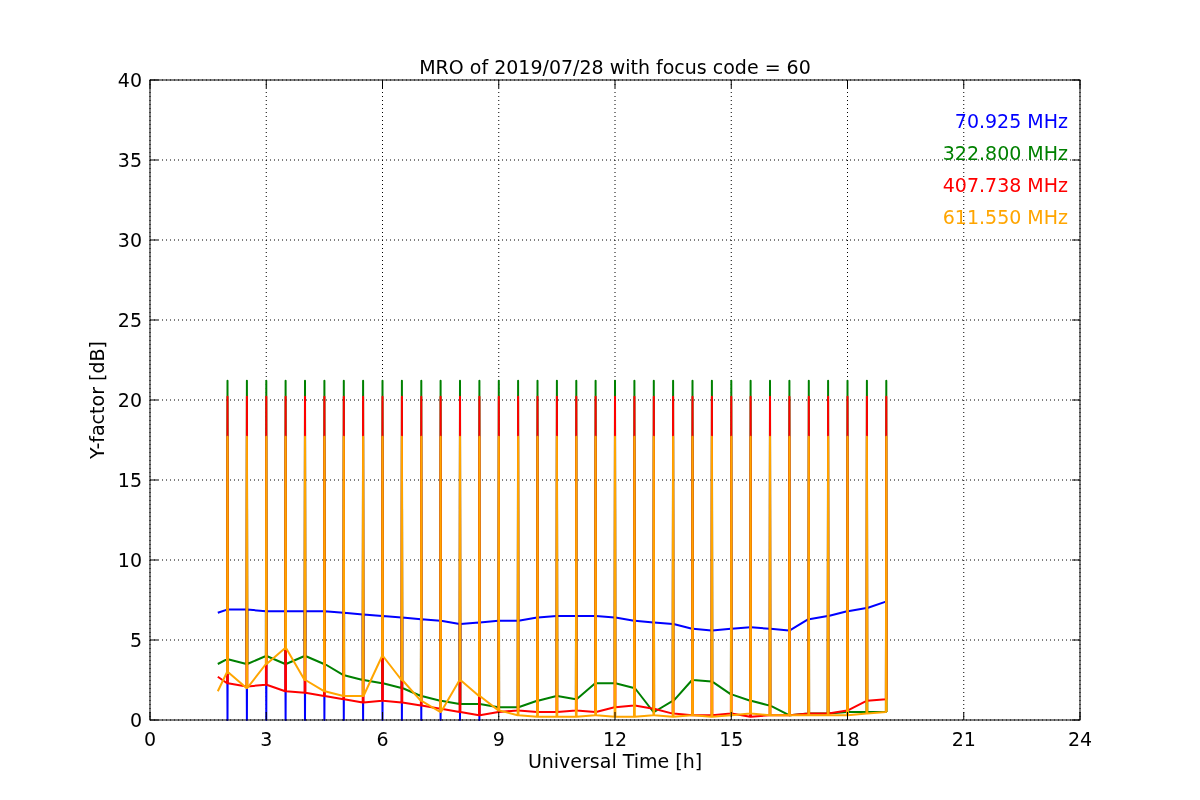 This screenshot has height=800, width=1200. What do you see at coordinates (615, 739) in the screenshot?
I see `tick-label: 12` at bounding box center [615, 739].